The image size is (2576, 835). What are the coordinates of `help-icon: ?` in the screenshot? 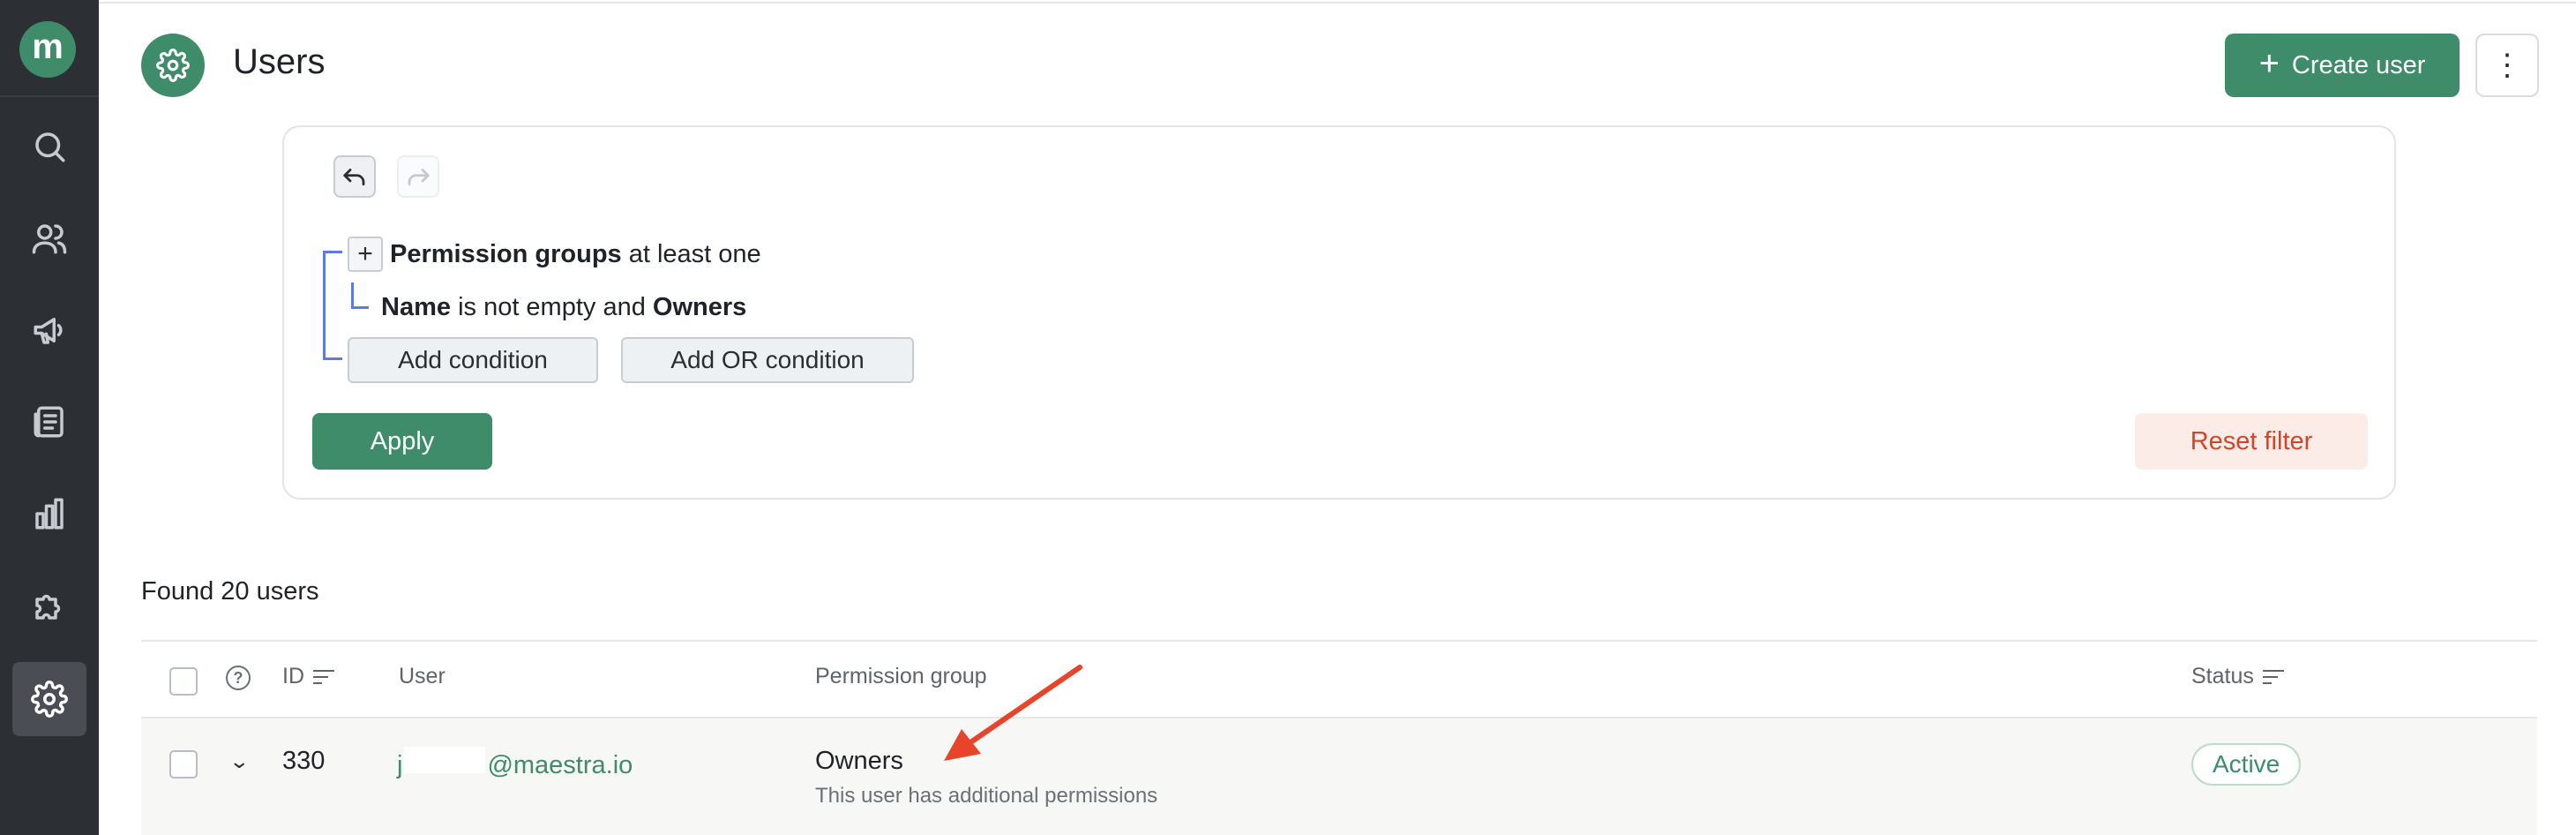 It's located at (239, 678).